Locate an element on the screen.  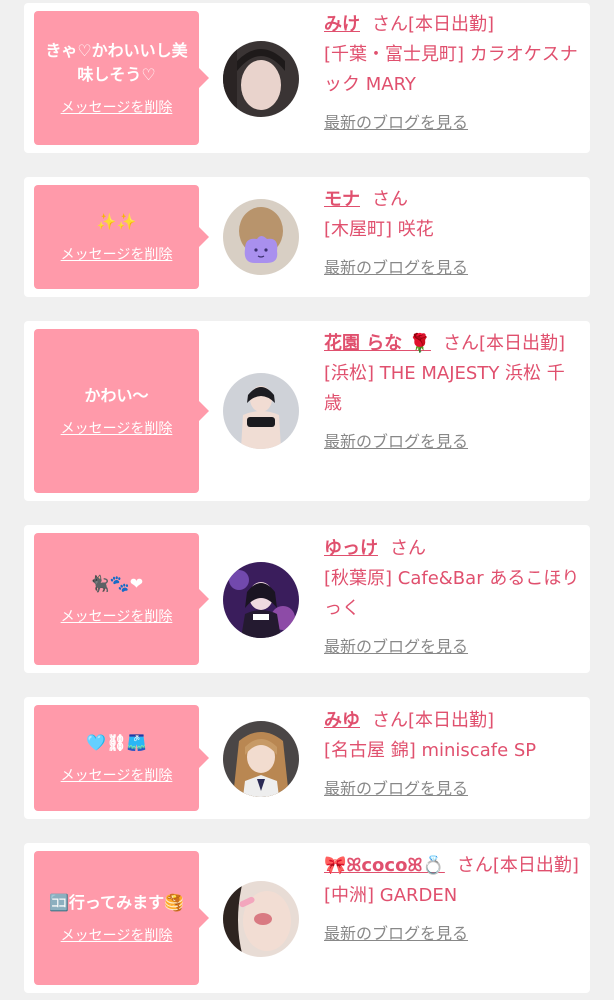
shop-name: [千葉・富士見町] カラオケスナック MARY is located at coordinates (451, 69).